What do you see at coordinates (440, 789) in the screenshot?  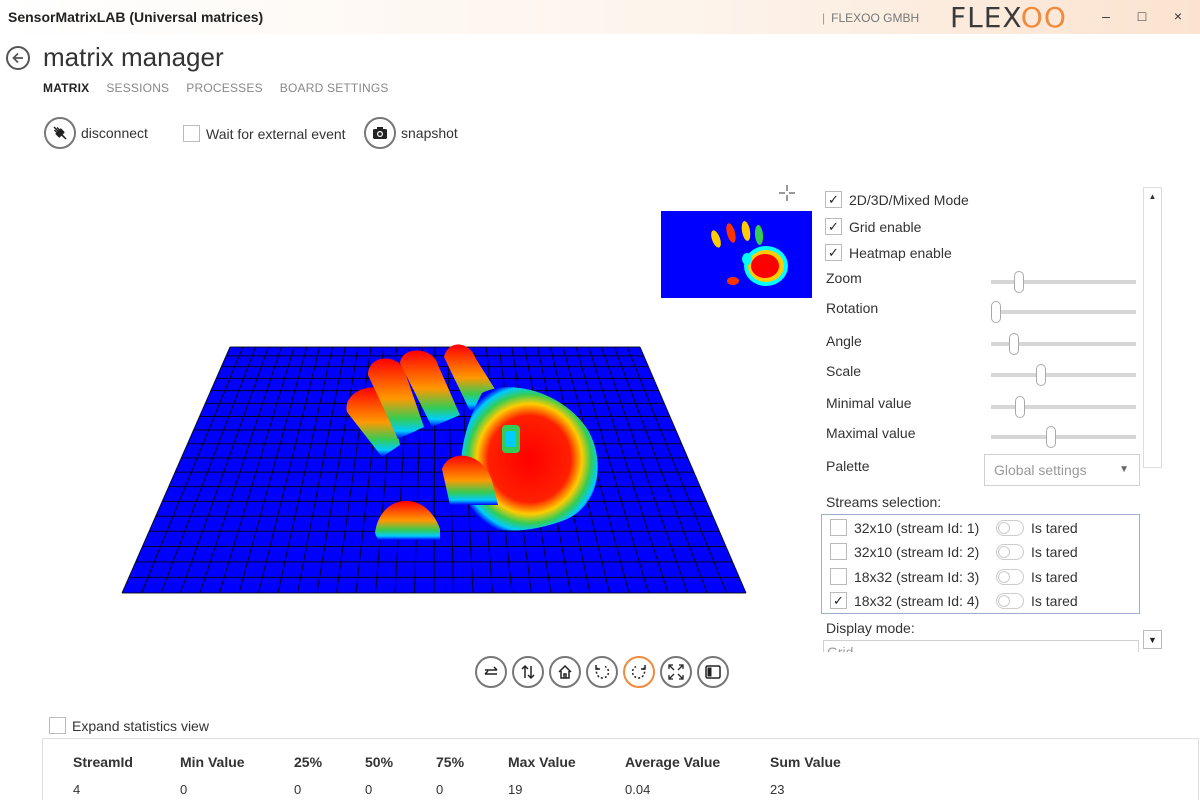 I see `cell-75: 0` at bounding box center [440, 789].